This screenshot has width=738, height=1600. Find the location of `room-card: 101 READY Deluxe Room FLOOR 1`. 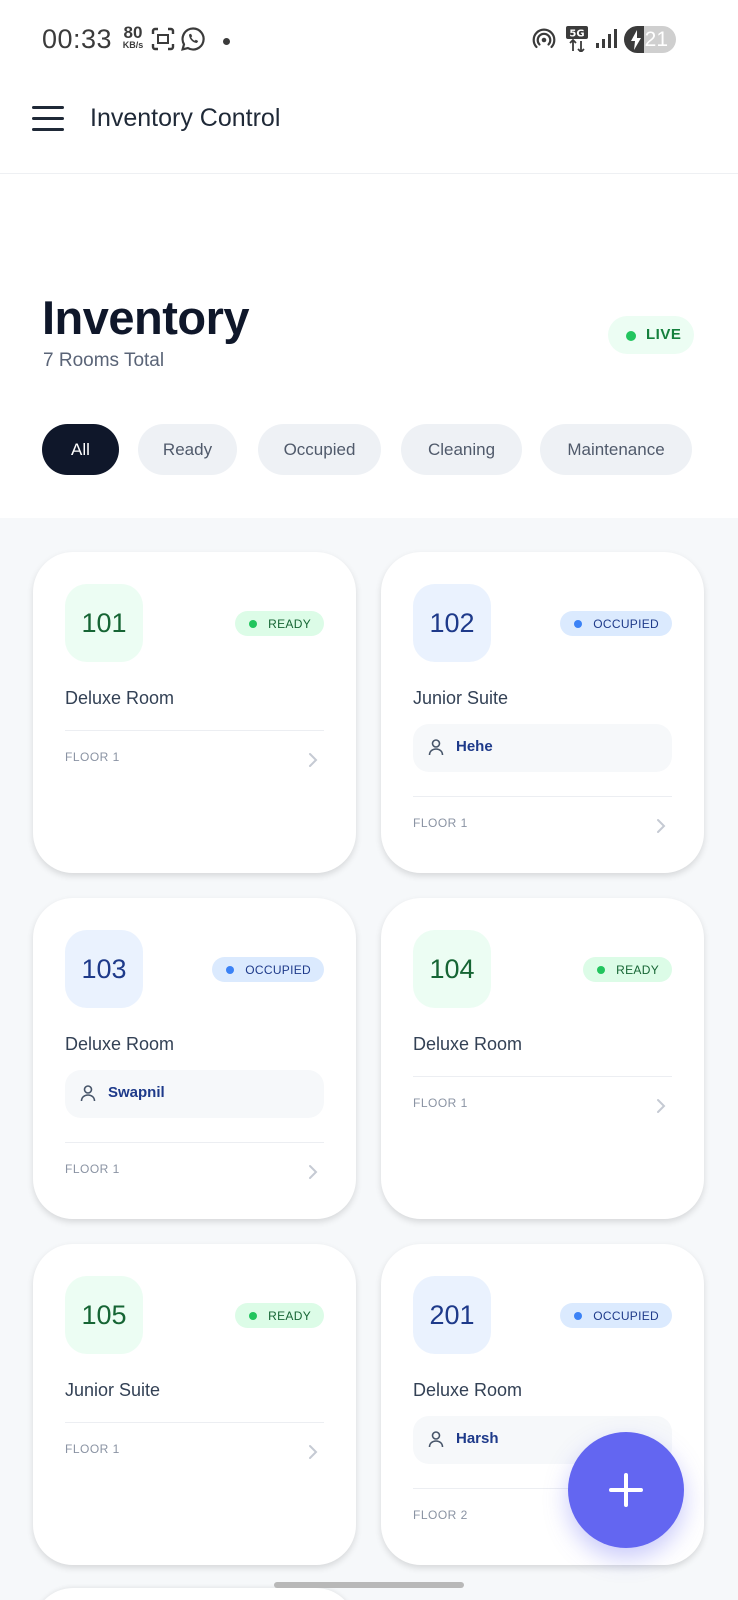

room-card: 101 READY Deluxe Room FLOOR 1 is located at coordinates (194, 712).